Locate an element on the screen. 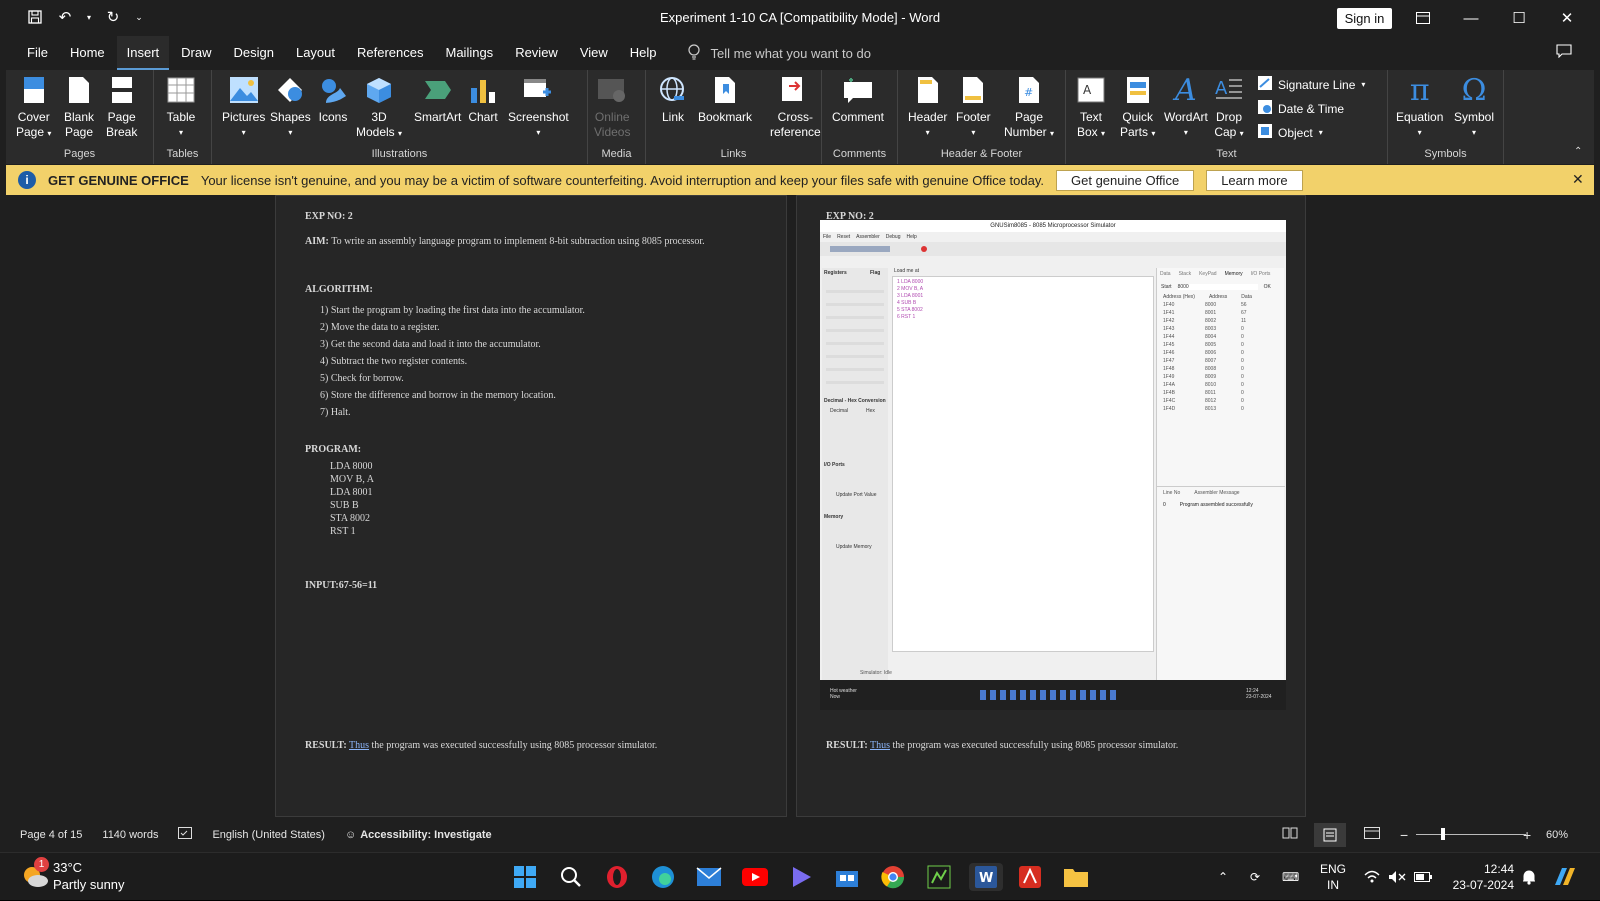 The width and height of the screenshot is (1600, 901). search-icon is located at coordinates (571, 877).